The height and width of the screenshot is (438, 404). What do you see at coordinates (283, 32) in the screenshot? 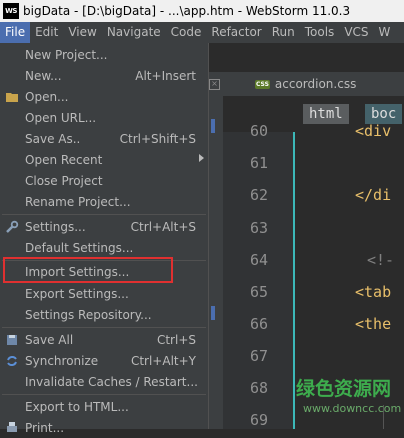
I see `menu-run: Run` at bounding box center [283, 32].